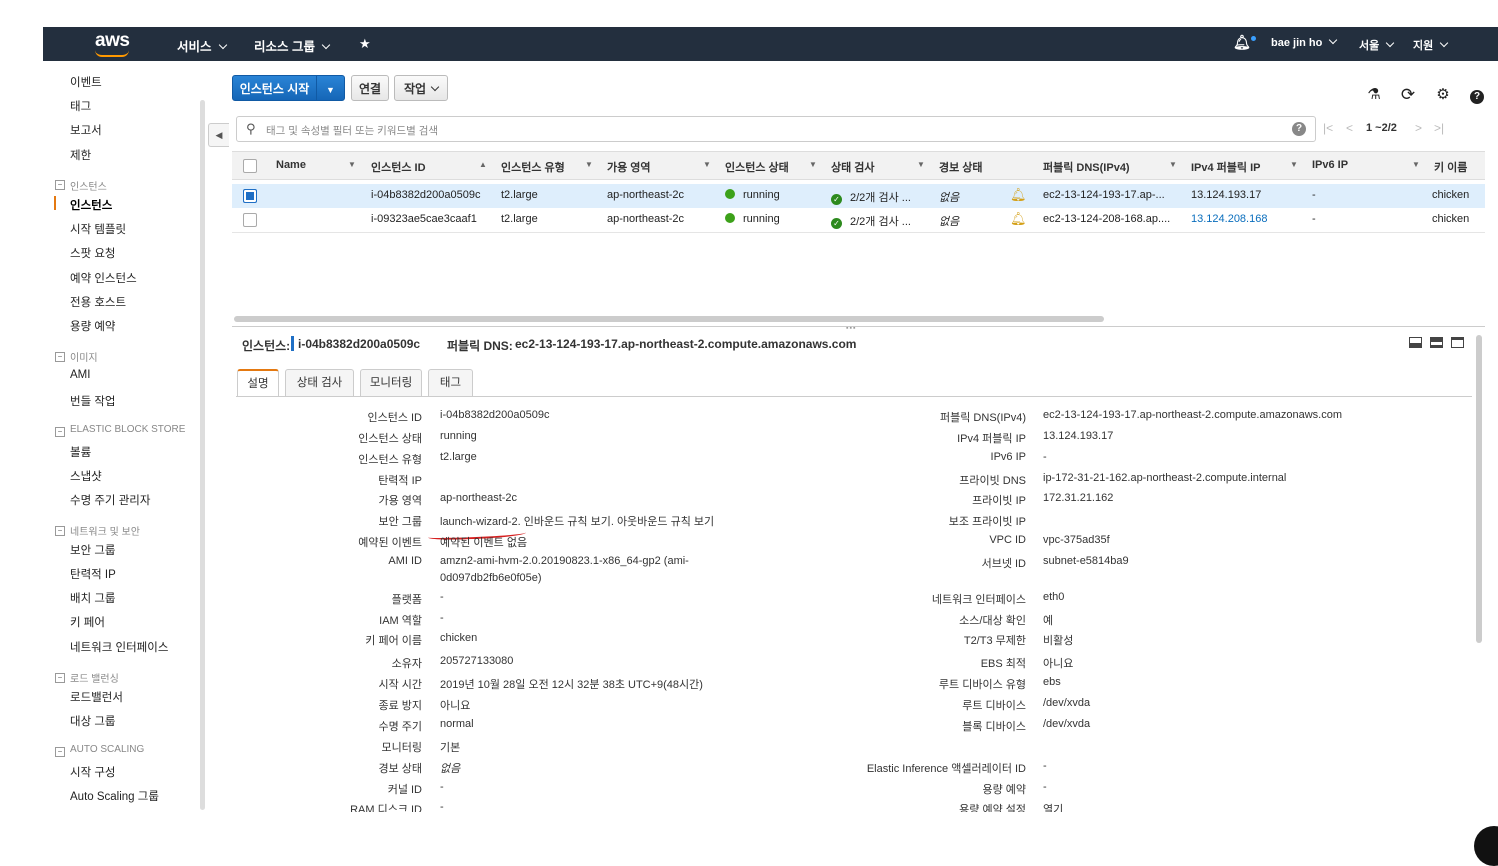 The image size is (1498, 866). What do you see at coordinates (86, 476) in the screenshot?
I see `sidebar-item-snapshots: 스냅샷` at bounding box center [86, 476].